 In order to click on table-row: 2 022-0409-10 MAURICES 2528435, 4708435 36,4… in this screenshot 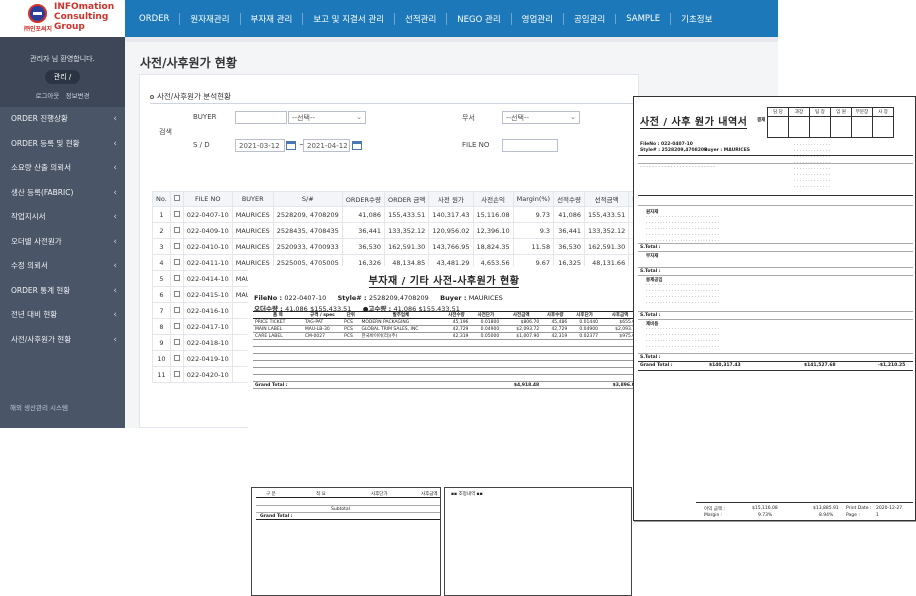, I will do `click(401, 230)`.